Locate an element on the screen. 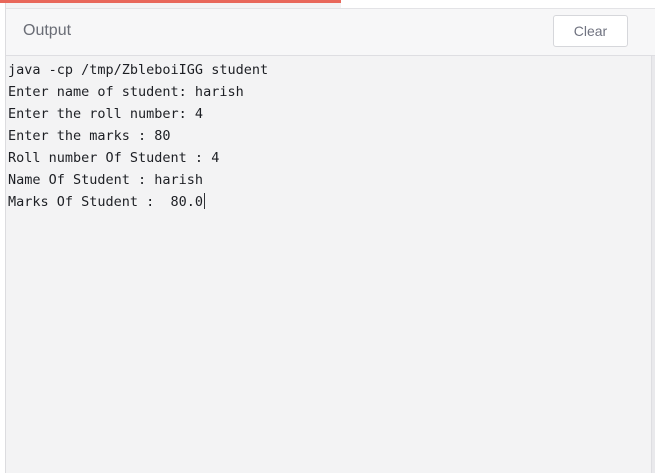 The height and width of the screenshot is (473, 655). console-line-text: java -cp /tmp/ZbleboiIGG student is located at coordinates (138, 70).